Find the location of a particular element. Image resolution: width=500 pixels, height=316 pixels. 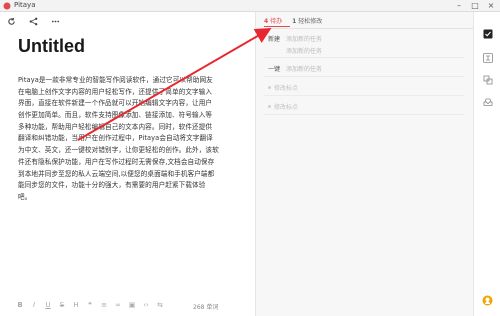

body-line: Pitaya是一款非常专业的智能写作阅读软件，通过它可以帮助网友 is located at coordinates (115, 80).